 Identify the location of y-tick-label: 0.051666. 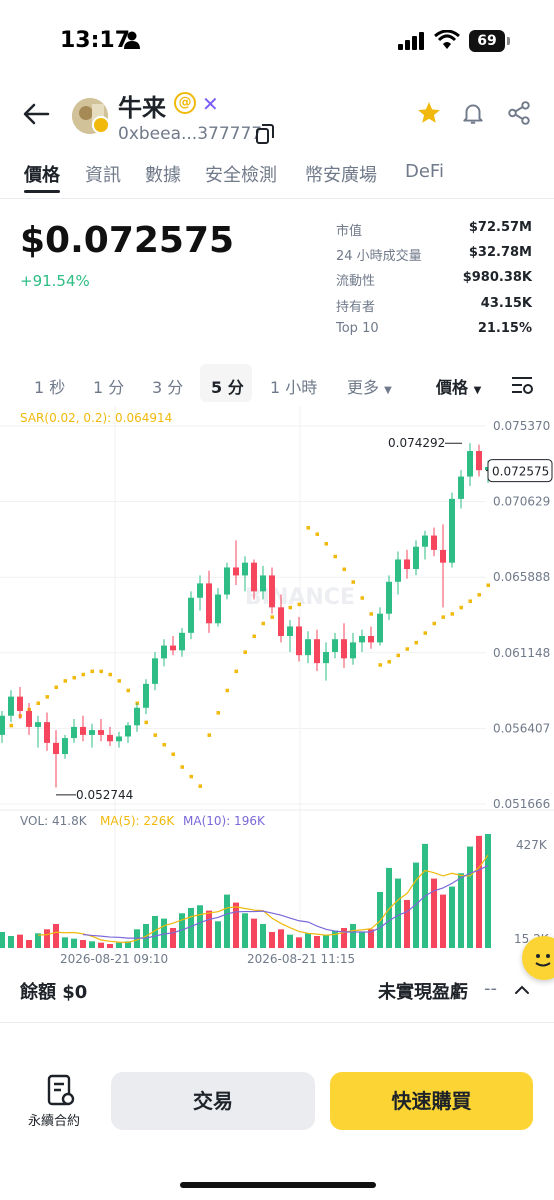
(521, 804).